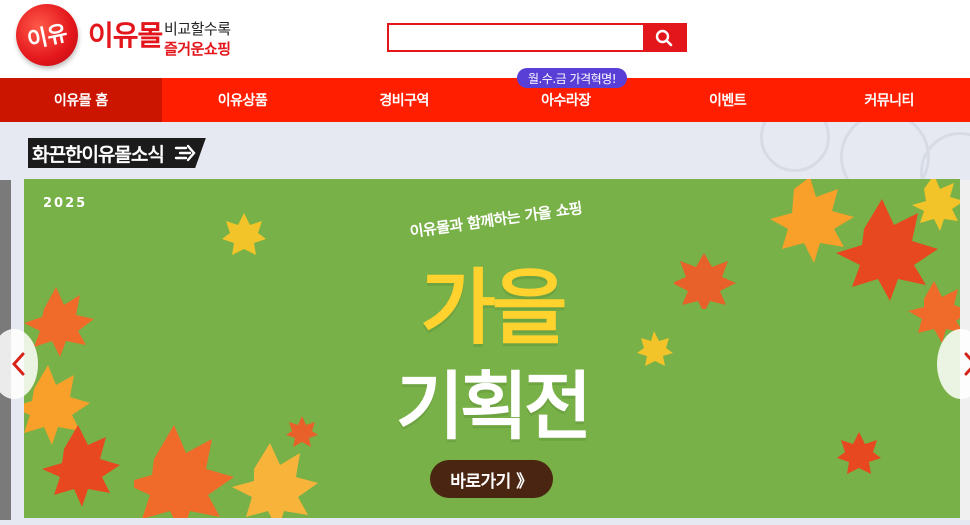 The height and width of the screenshot is (525, 970). What do you see at coordinates (185, 153) in the screenshot?
I see `speed-lines-icon` at bounding box center [185, 153].